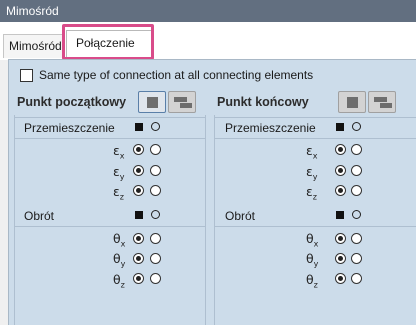 This screenshot has height=325, width=416. I want to click on start-offset-connection-button, so click(182, 102).